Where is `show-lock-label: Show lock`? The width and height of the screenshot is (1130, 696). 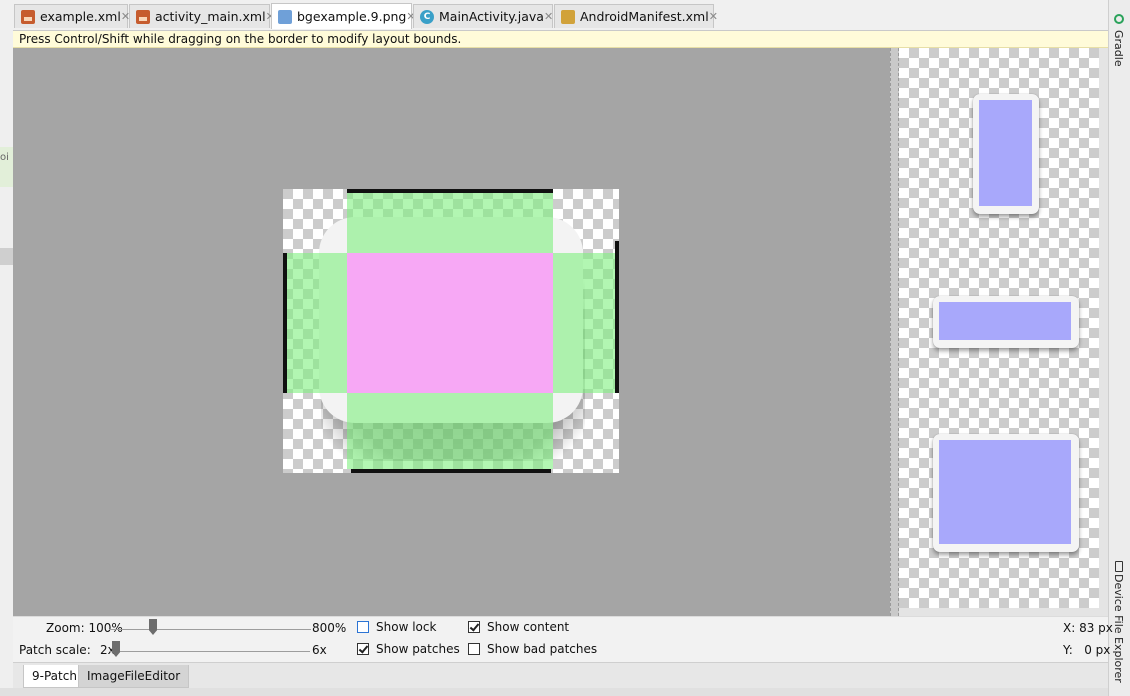 show-lock-label: Show lock is located at coordinates (406, 627).